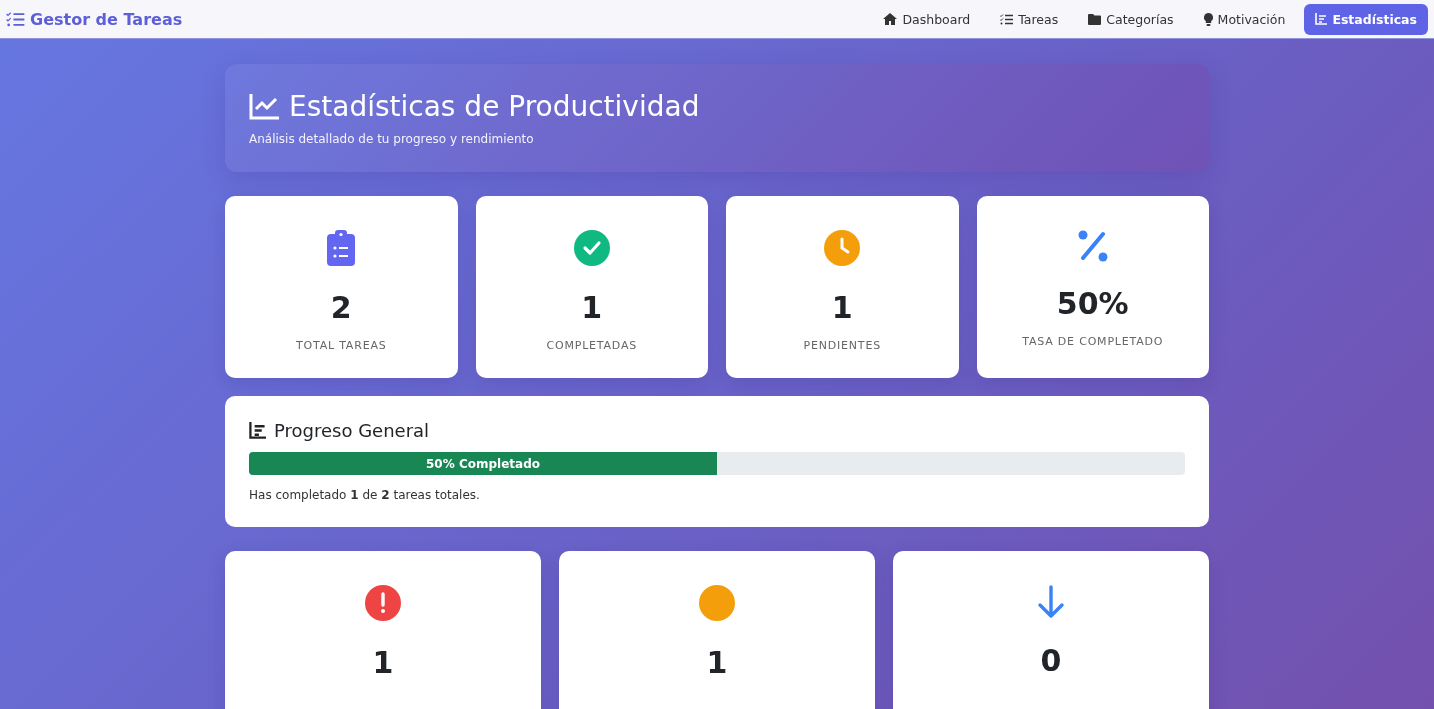  What do you see at coordinates (494, 106) in the screenshot?
I see `page-title: Estadísticas de Productividad` at bounding box center [494, 106].